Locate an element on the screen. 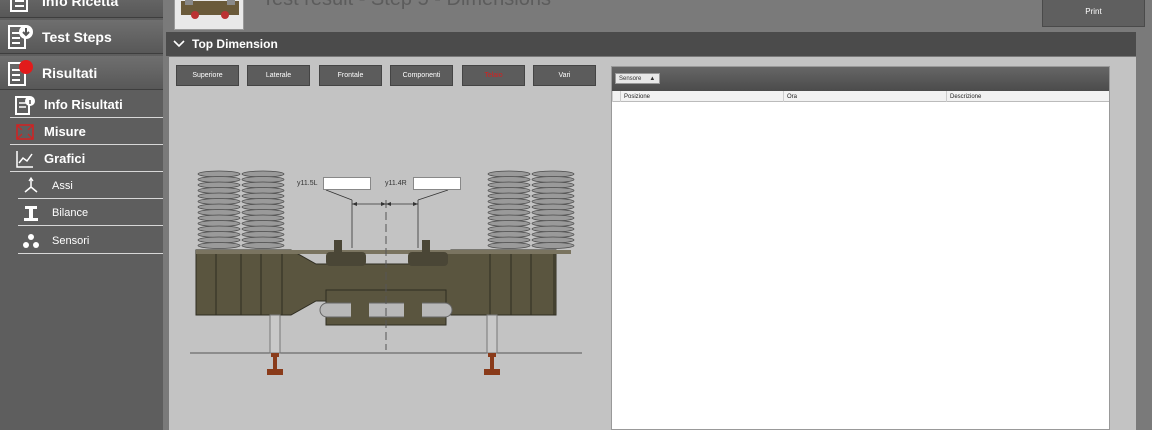 The height and width of the screenshot is (430, 1152). nav-grafici: Grafici is located at coordinates (86, 159).